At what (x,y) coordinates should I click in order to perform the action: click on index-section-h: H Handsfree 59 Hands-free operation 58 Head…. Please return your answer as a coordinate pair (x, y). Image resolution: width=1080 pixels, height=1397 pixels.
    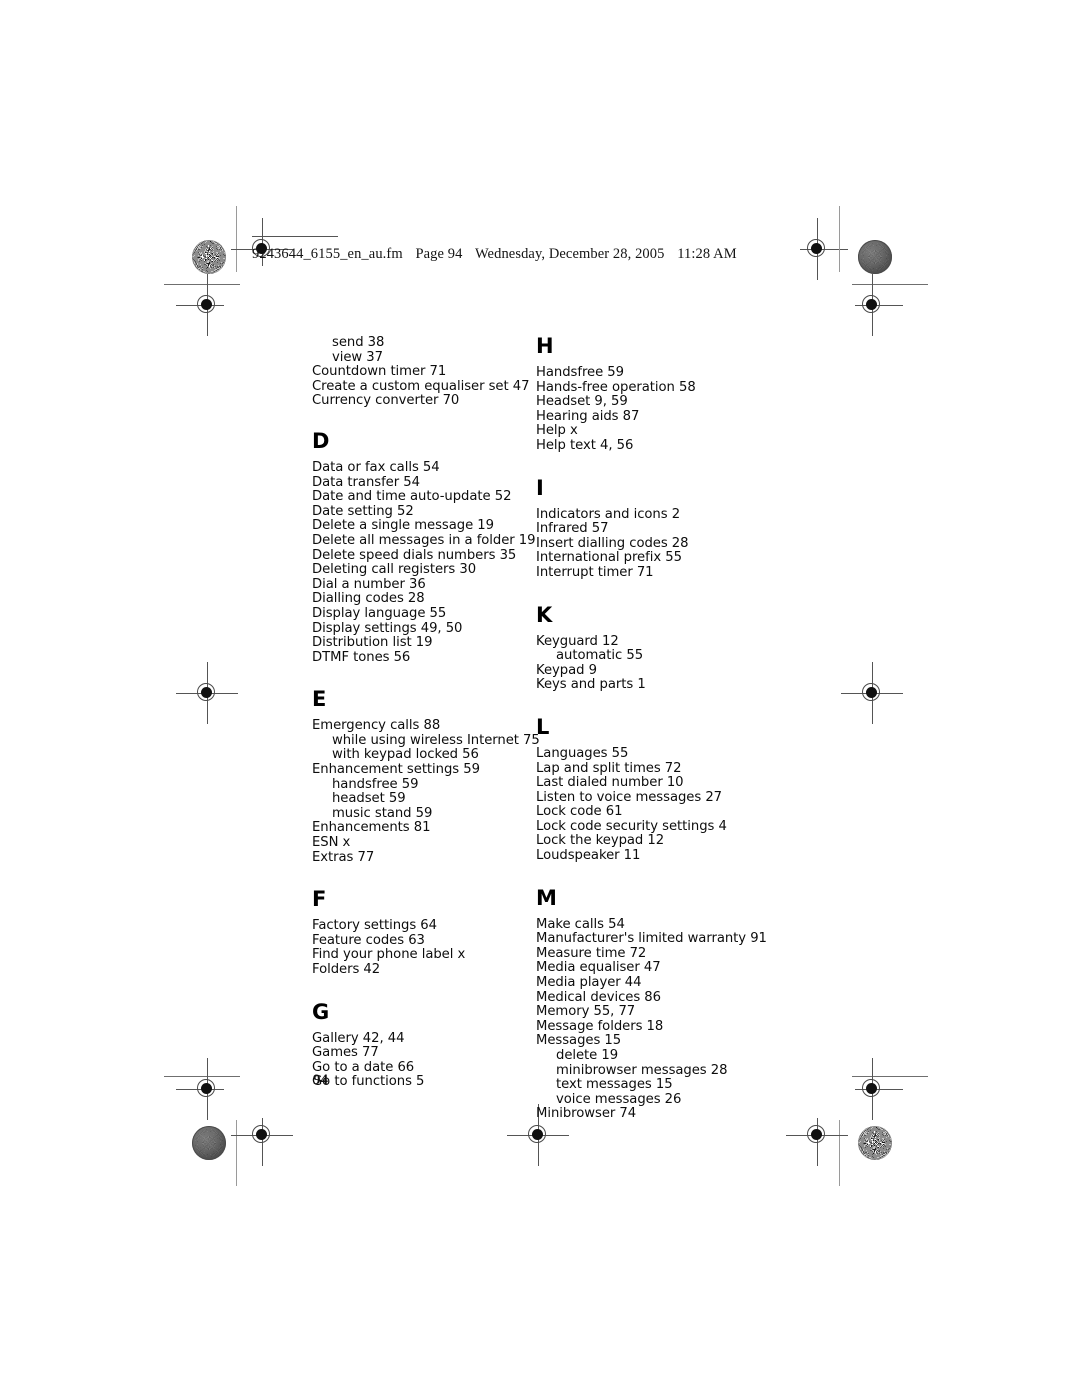
    Looking at the image, I should click on (654, 395).